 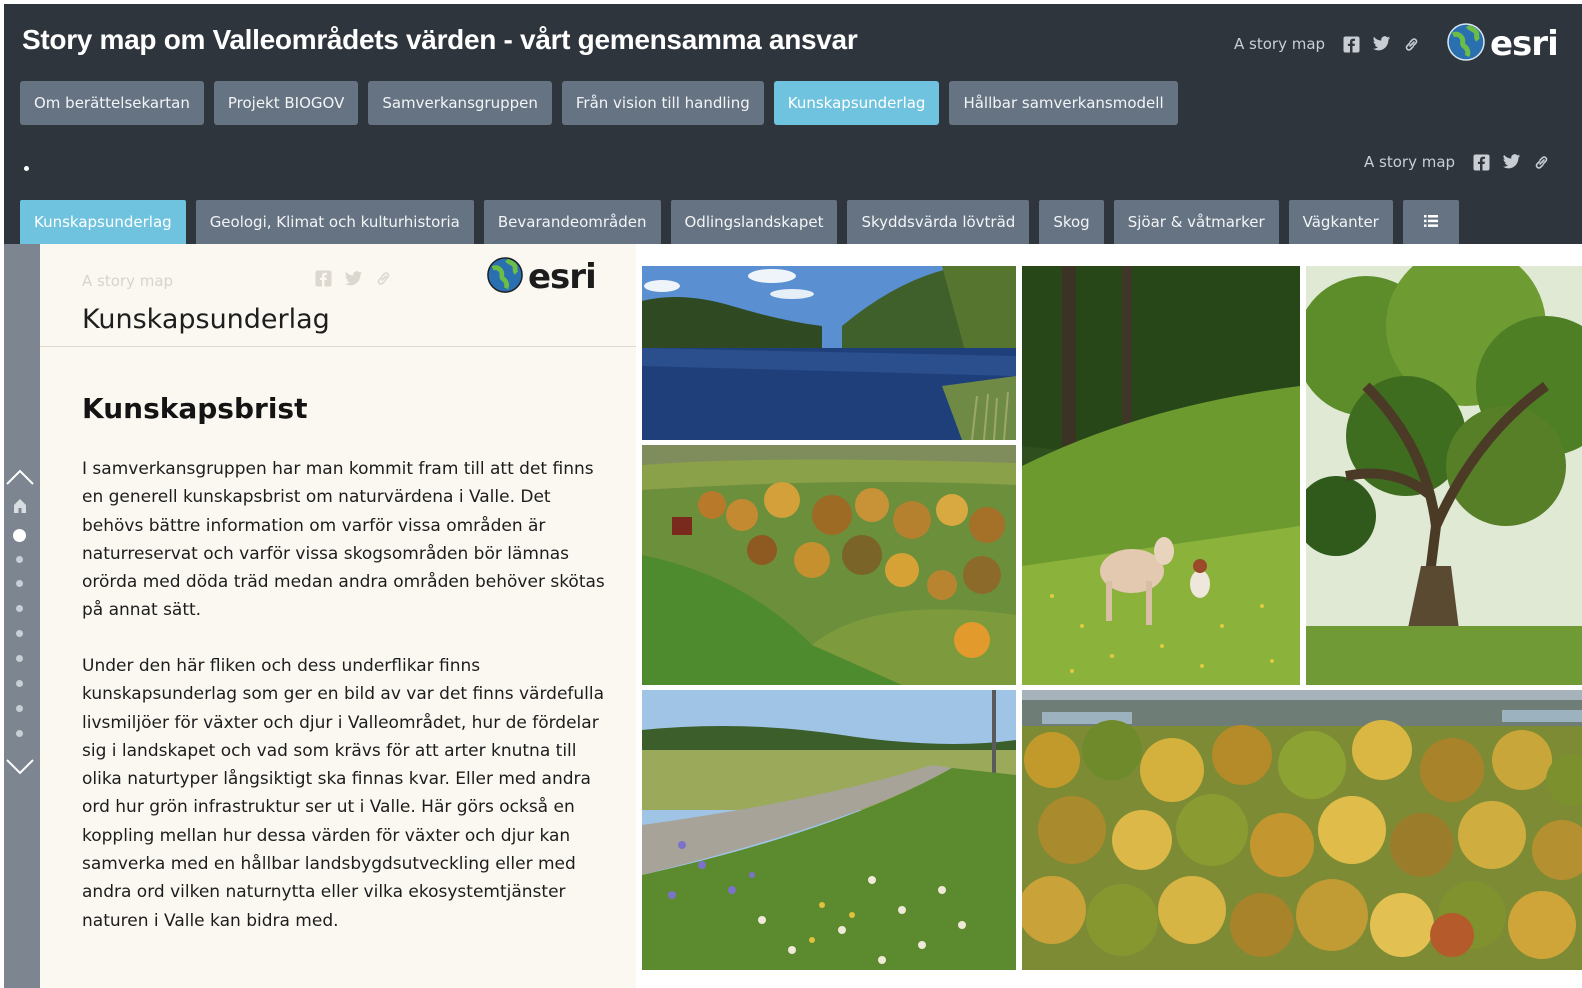 What do you see at coordinates (19, 535) in the screenshot?
I see `nav-dot-current` at bounding box center [19, 535].